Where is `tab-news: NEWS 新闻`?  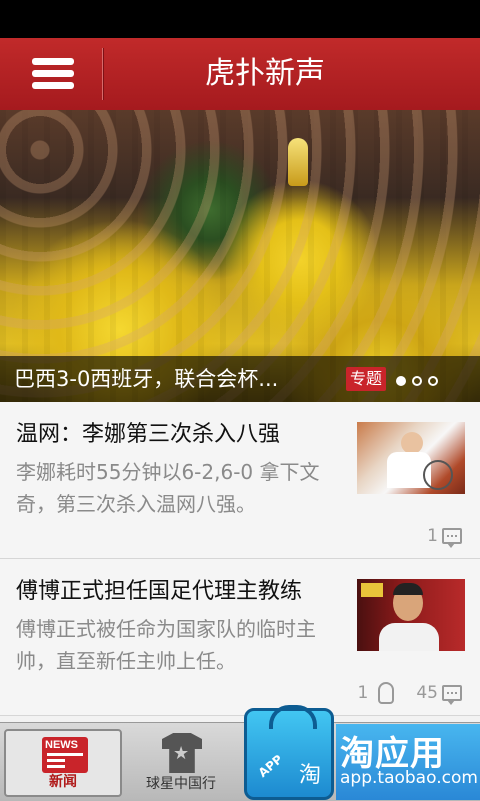
tab-news: NEWS 新闻 is located at coordinates (63, 763).